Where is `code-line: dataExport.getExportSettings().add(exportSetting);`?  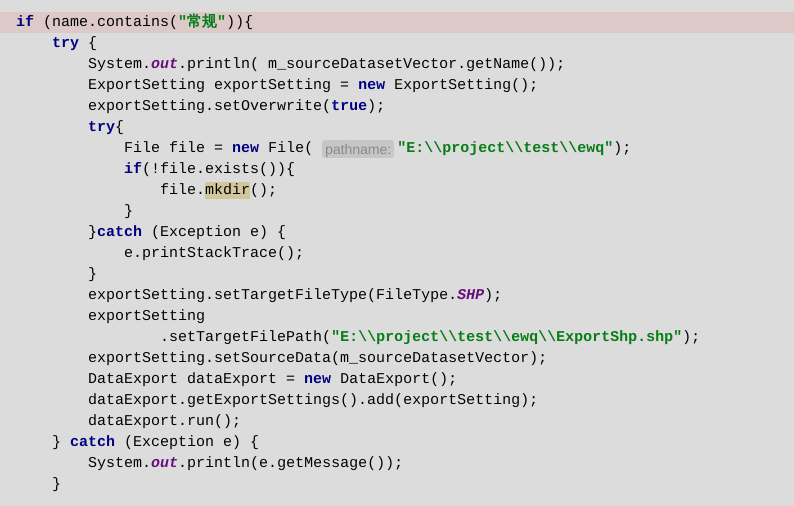
code-line: dataExport.getExportSettings().add(exportSetting); is located at coordinates (312, 401).